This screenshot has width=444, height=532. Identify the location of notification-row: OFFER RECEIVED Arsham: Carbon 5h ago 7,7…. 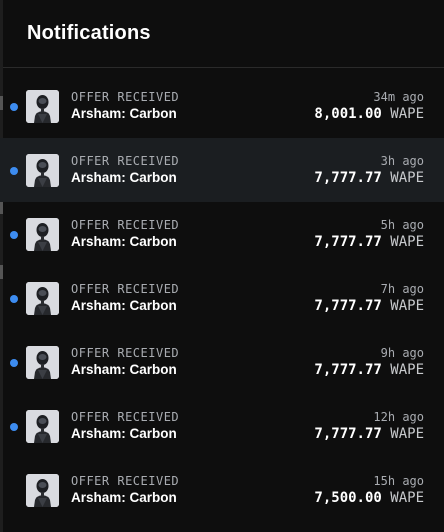
(222, 234).